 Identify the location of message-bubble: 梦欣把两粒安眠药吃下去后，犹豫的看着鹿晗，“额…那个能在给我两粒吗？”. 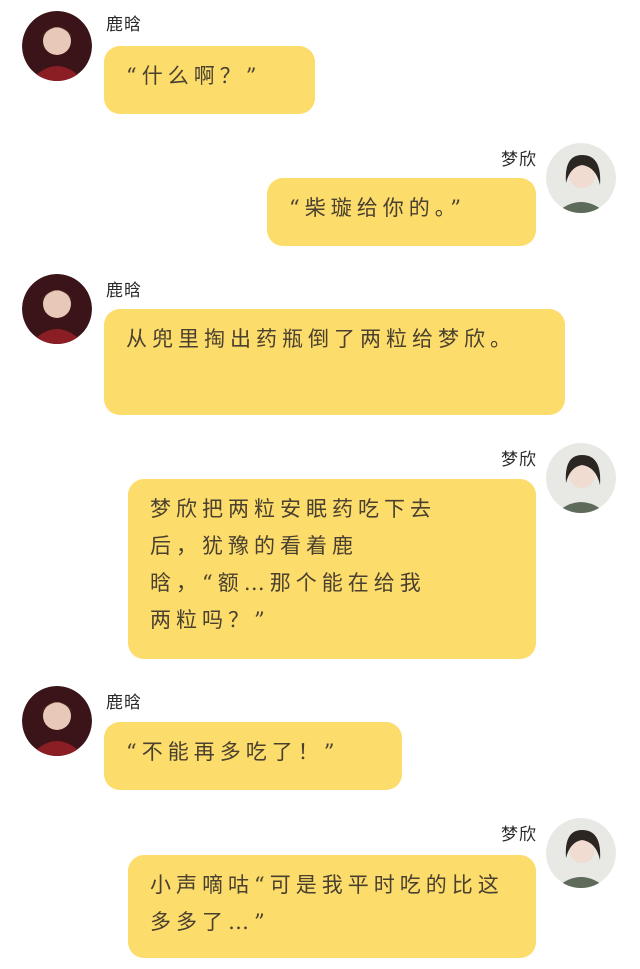
(332, 569).